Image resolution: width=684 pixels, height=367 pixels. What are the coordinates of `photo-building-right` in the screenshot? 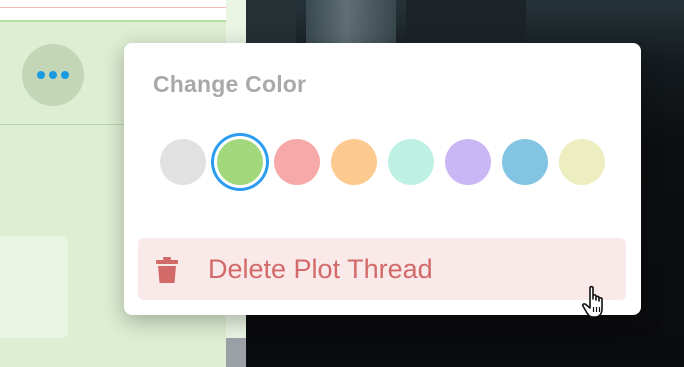 It's located at (466, 22).